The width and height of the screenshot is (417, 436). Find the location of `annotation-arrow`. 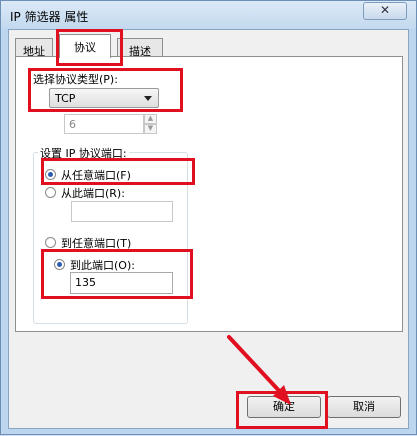

annotation-arrow is located at coordinates (259, 370).